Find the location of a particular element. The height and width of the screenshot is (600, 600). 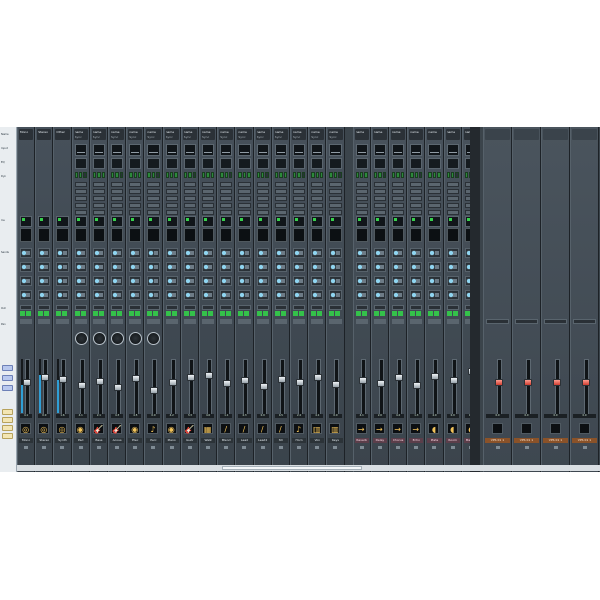

channel-name: Room is located at coordinates (452, 440).